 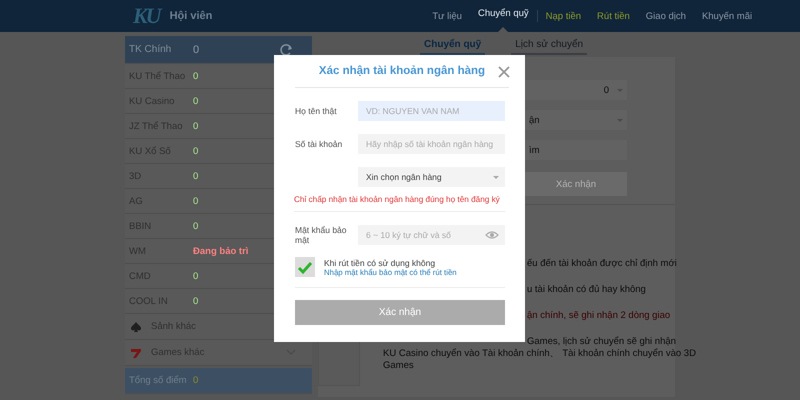 What do you see at coordinates (321, 235) in the screenshot?
I see `field-label: Mật khẩu bảo mật` at bounding box center [321, 235].